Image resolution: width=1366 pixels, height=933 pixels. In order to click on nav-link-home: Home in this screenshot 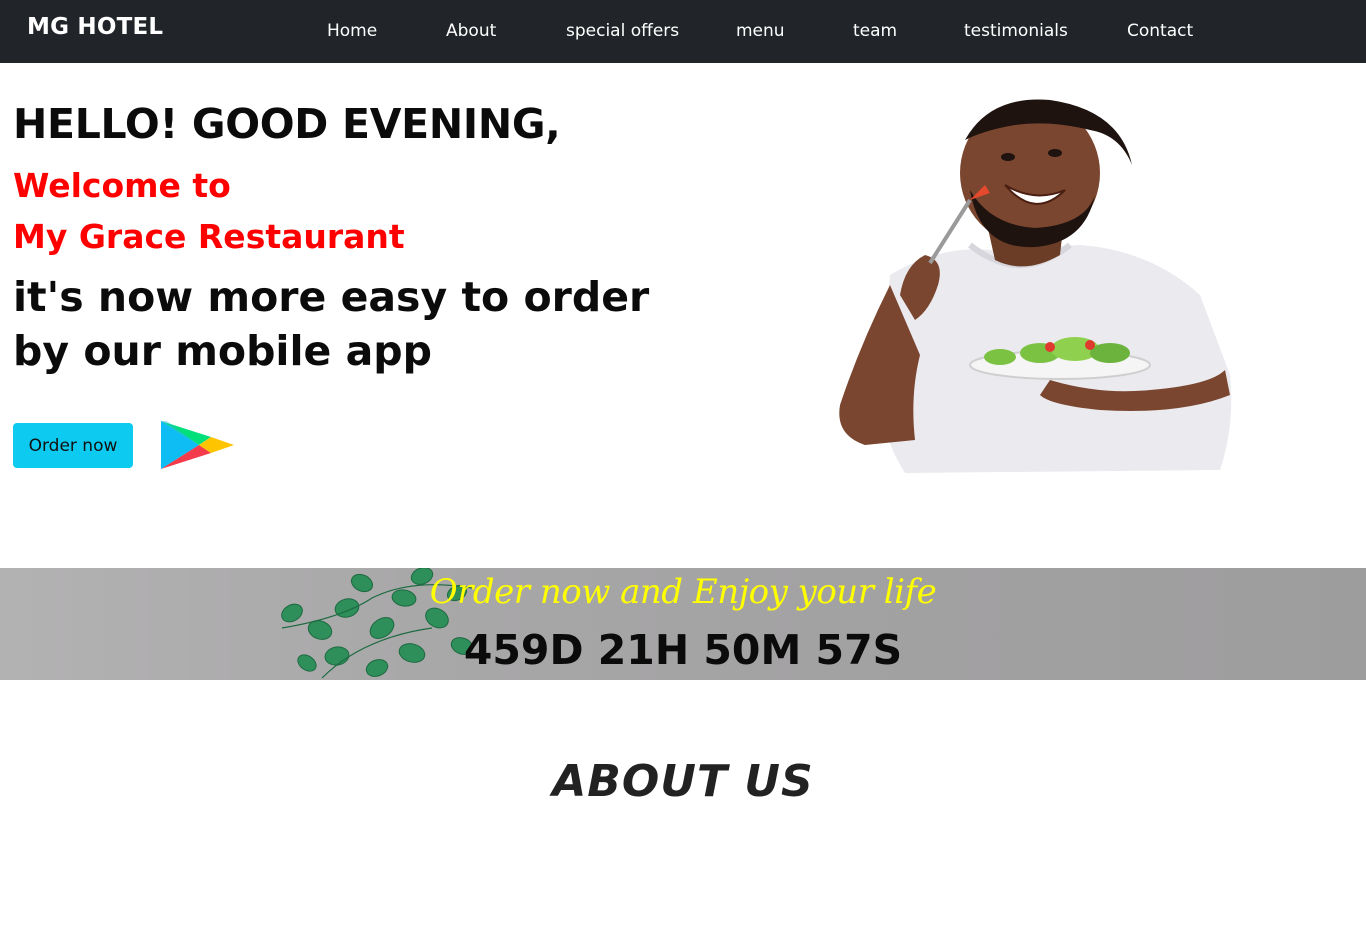, I will do `click(352, 31)`.